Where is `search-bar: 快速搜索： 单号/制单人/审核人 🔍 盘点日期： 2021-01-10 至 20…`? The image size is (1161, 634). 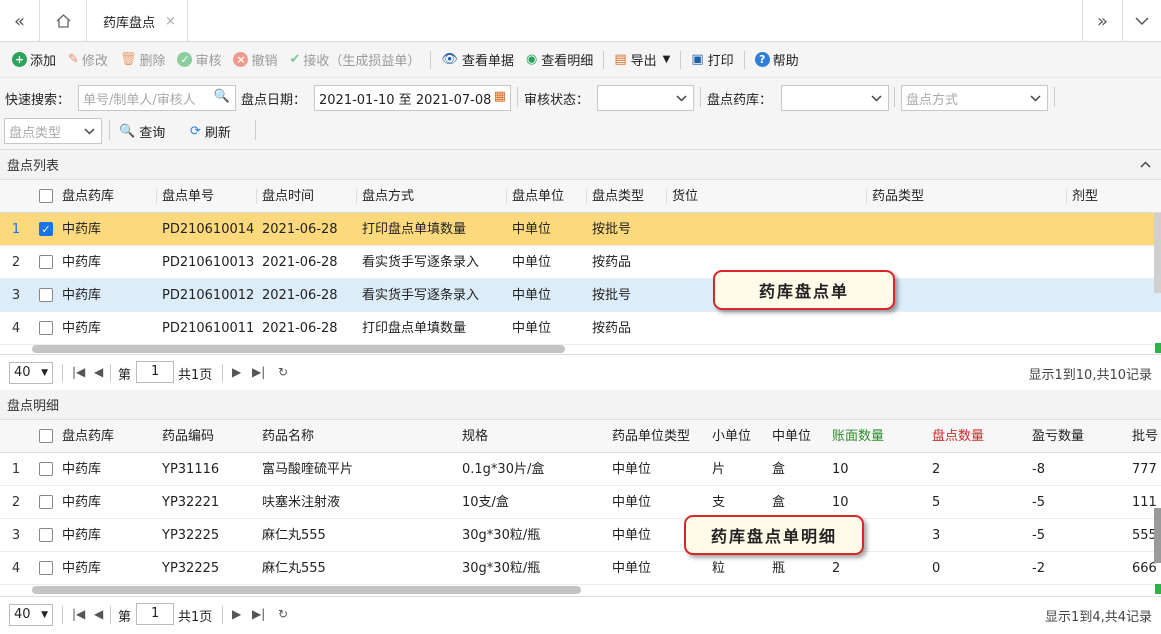 search-bar: 快速搜索： 单号/制单人/审核人 🔍 盘点日期： 2021-01-10 至 20… is located at coordinates (580, 114).